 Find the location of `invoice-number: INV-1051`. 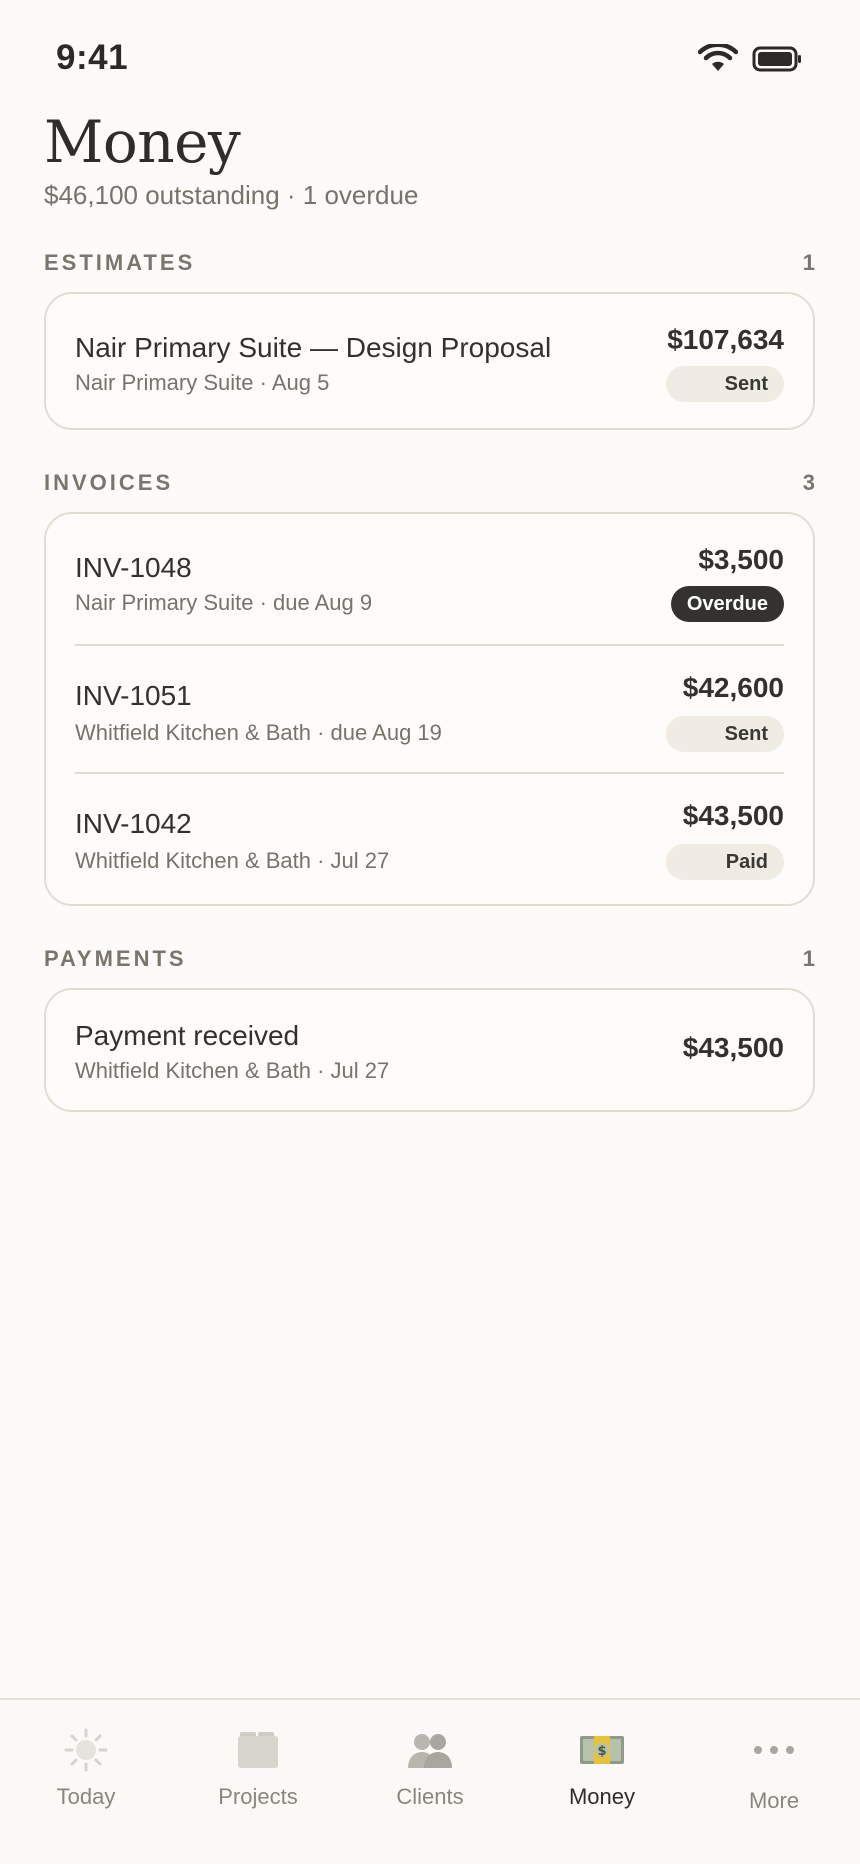

invoice-number: INV-1051 is located at coordinates (133, 695).